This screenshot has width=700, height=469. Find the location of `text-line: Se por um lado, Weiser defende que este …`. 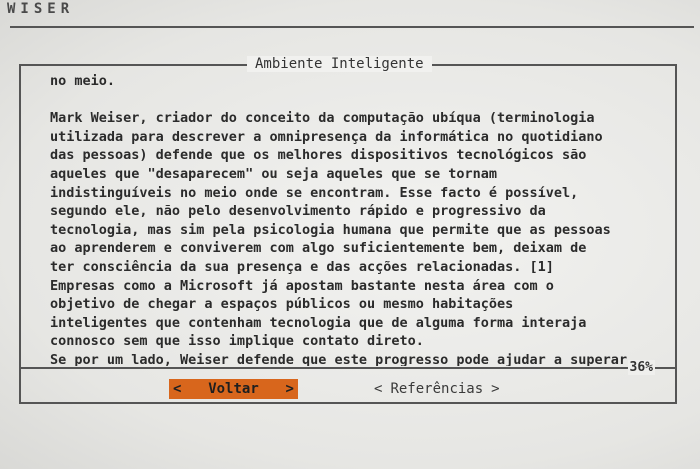

text-line: Se por um lado, Weiser defende que este … is located at coordinates (339, 358).